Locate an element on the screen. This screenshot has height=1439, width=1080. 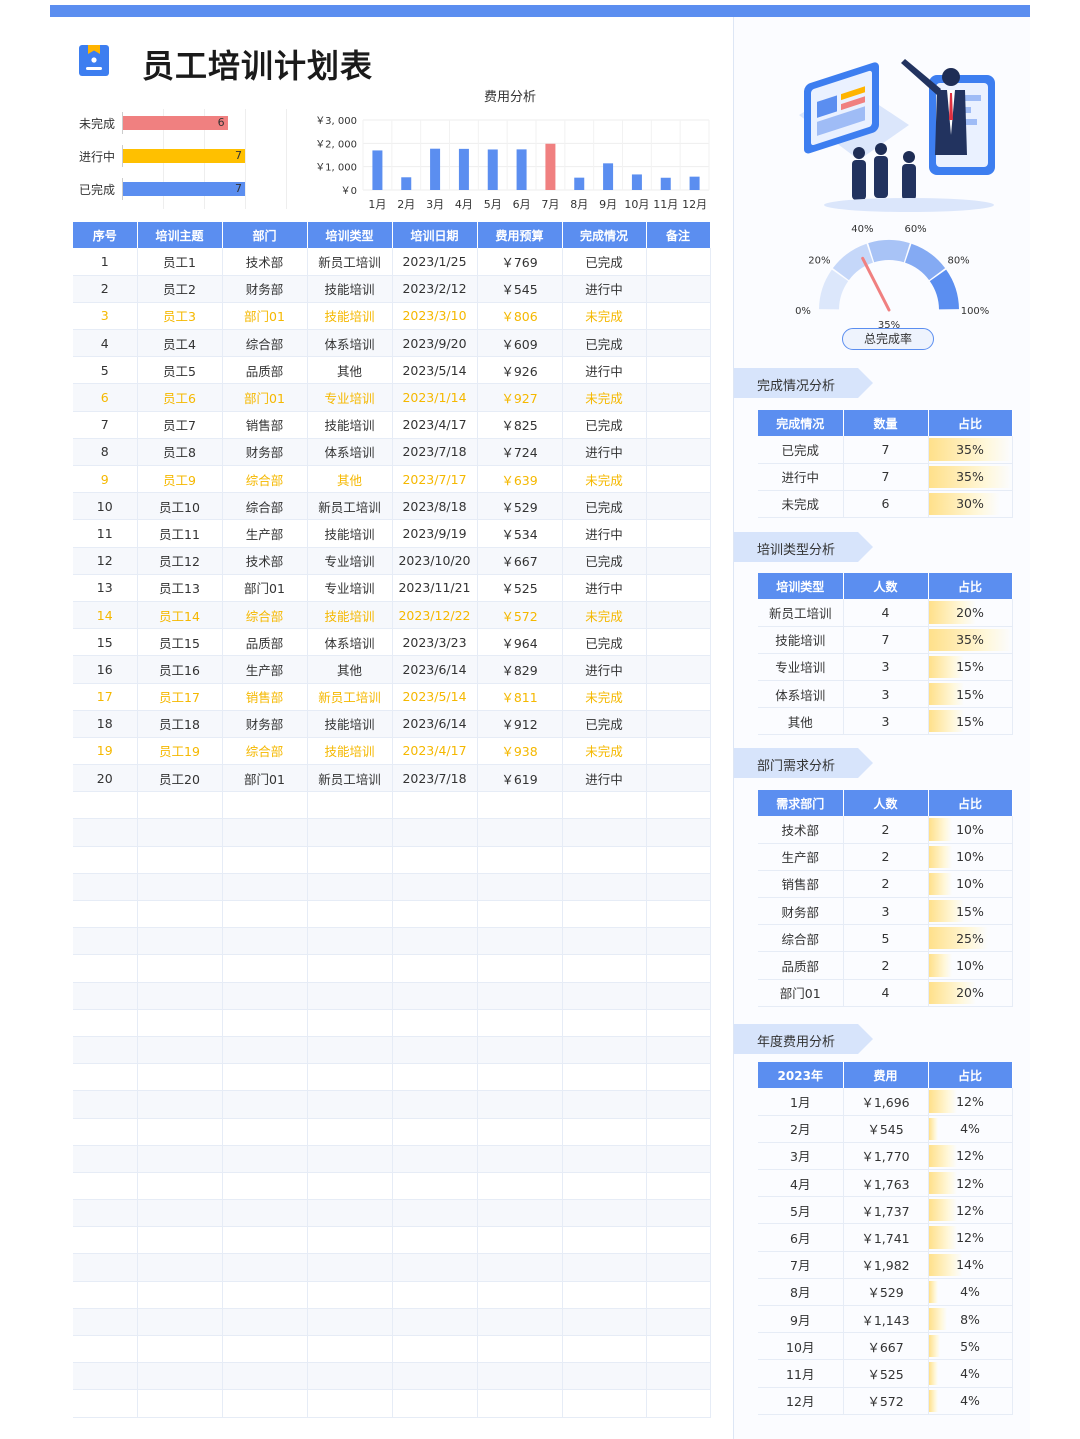
table-cell: ￥572 is located at coordinates (886, 1401).